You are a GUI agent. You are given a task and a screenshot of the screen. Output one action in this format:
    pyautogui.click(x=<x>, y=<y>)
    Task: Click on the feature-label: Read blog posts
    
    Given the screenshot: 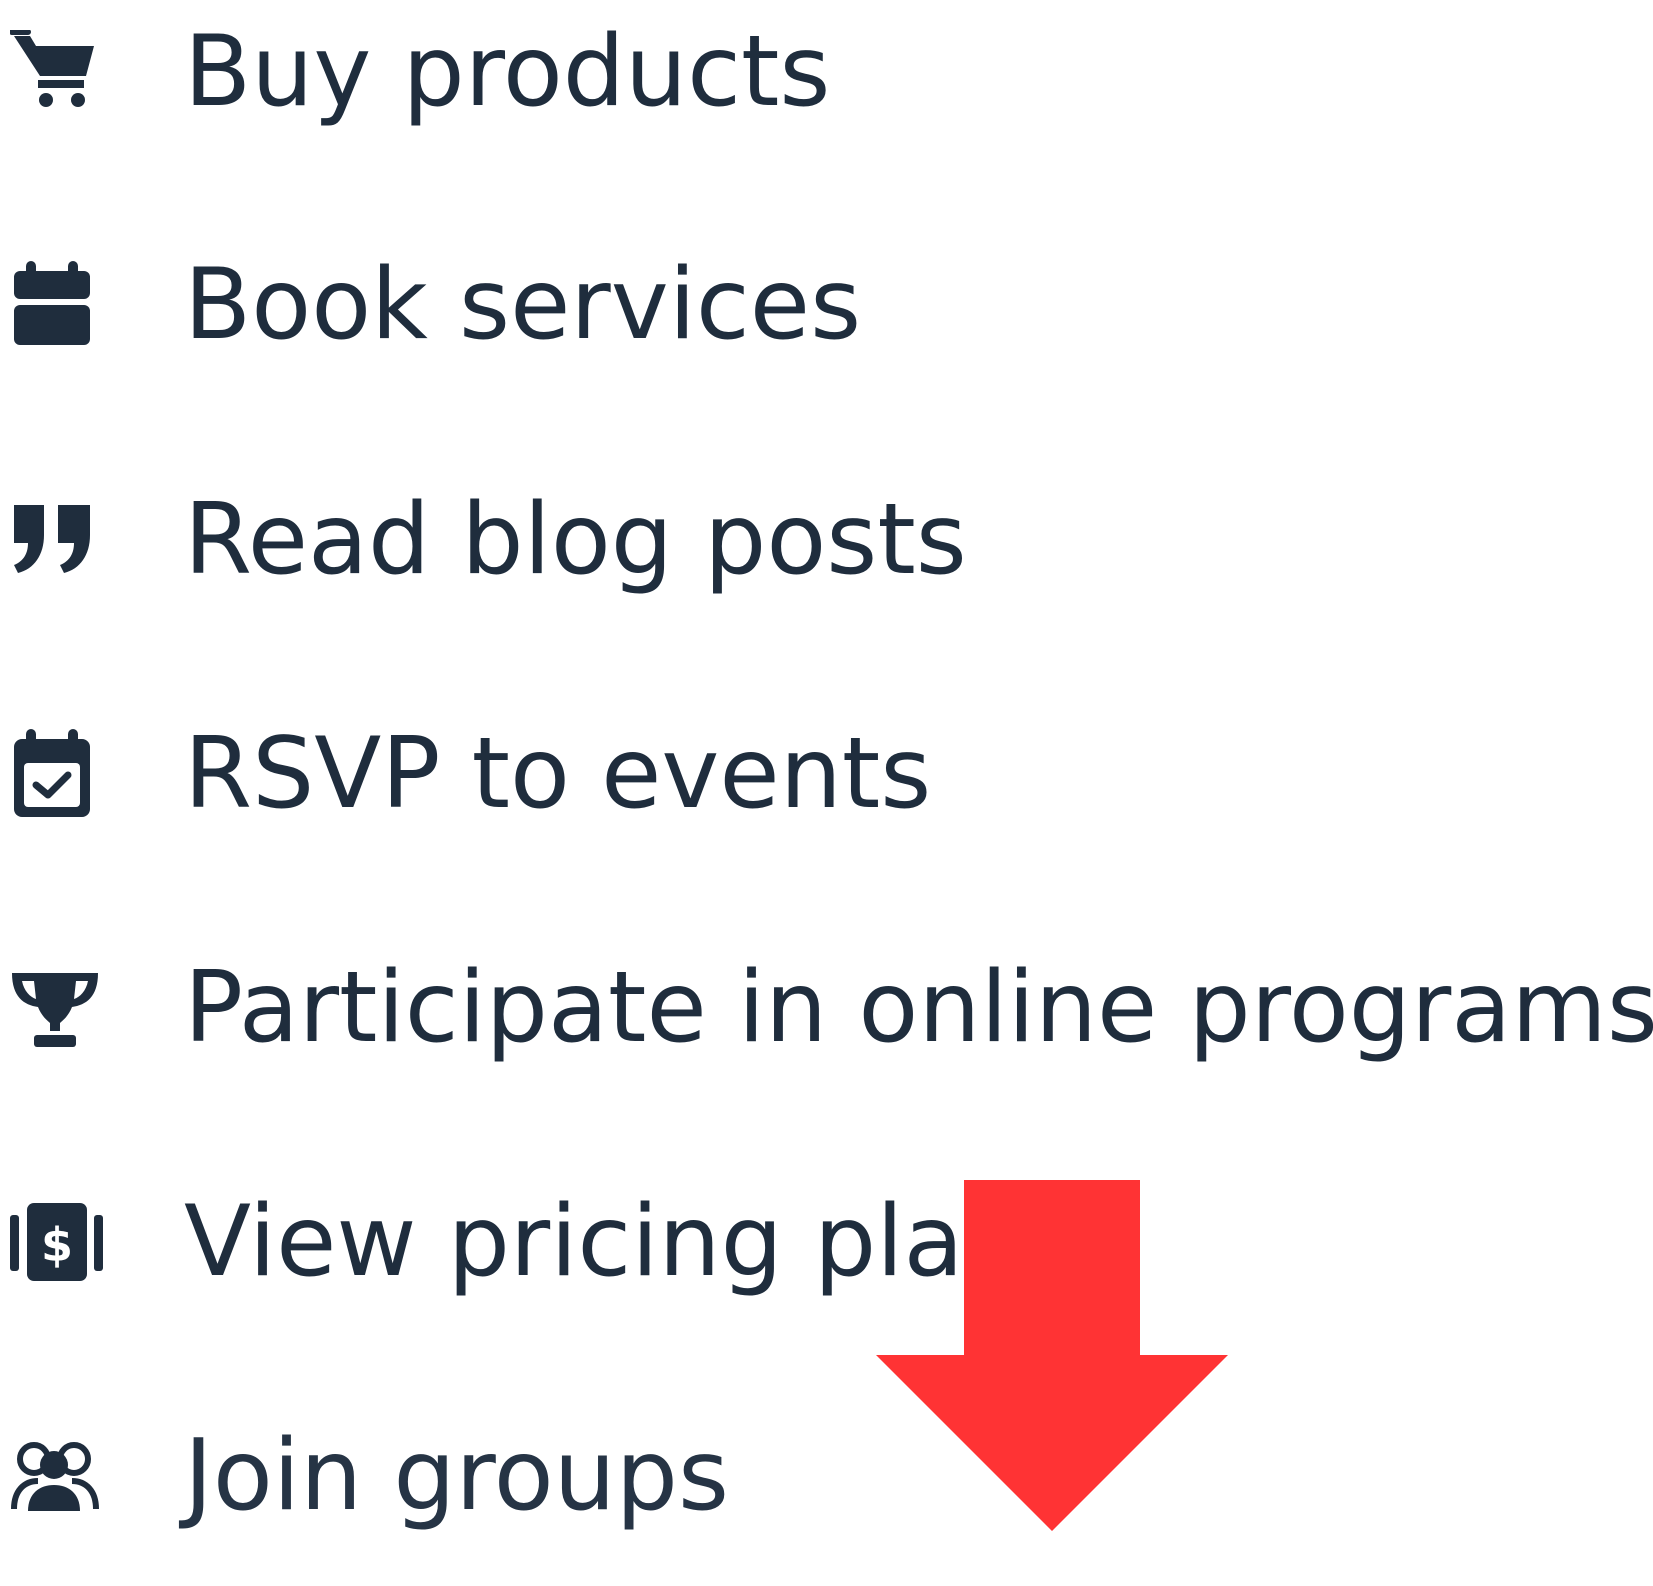 What is the action you would take?
    pyautogui.click(x=575, y=540)
    